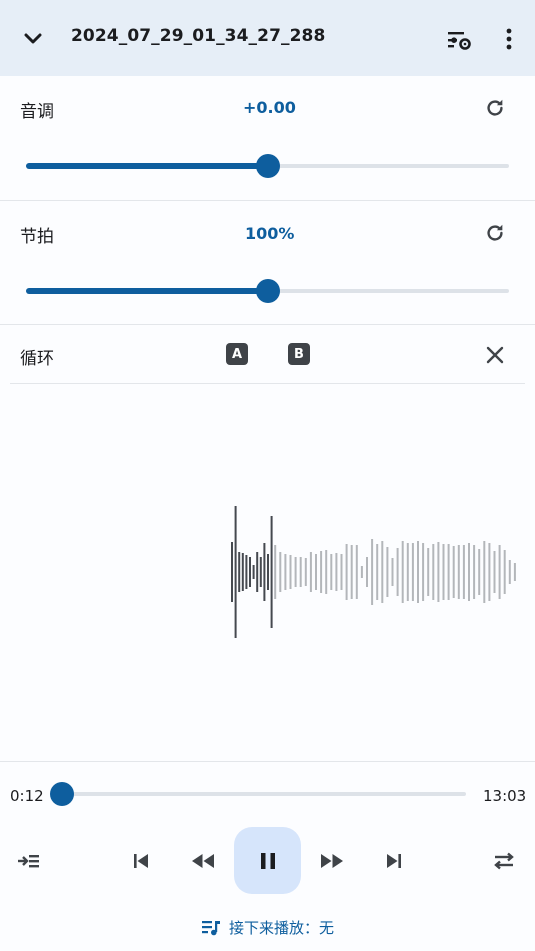 This screenshot has width=535, height=951. Describe the element at coordinates (147, 166) in the screenshot. I see `pitch-slider-fill` at that location.